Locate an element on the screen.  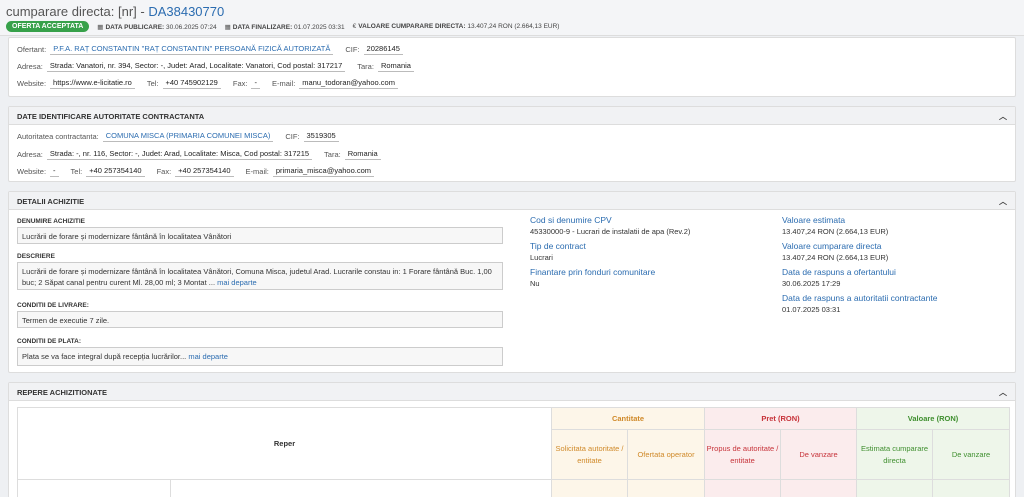
publish-date: ▦ DATA PUBLICARE: 30.06.2025 07:24 is located at coordinates (157, 27).